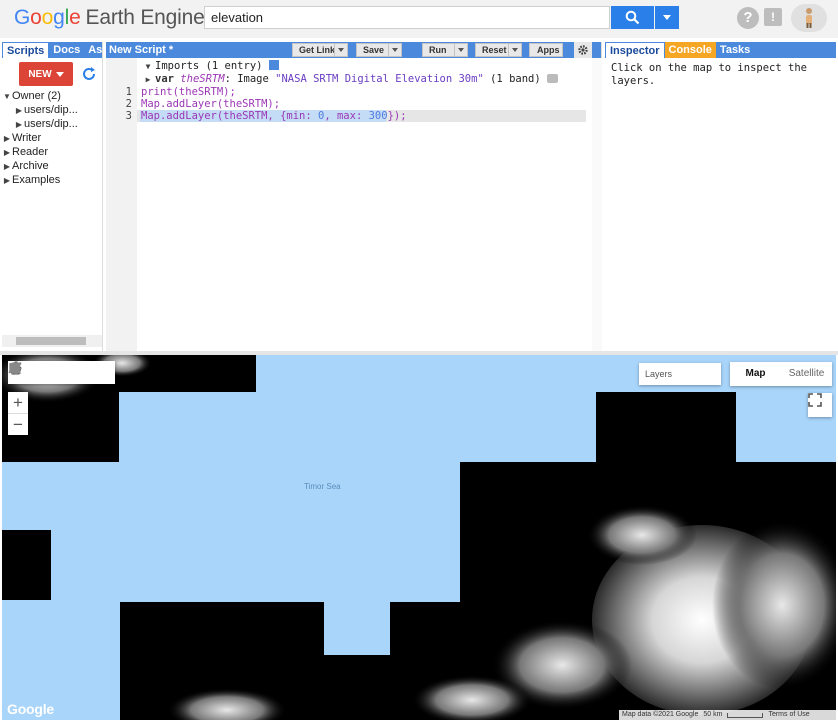 This screenshot has height=720, width=838. I want to click on zoom-control: + −, so click(18, 413).